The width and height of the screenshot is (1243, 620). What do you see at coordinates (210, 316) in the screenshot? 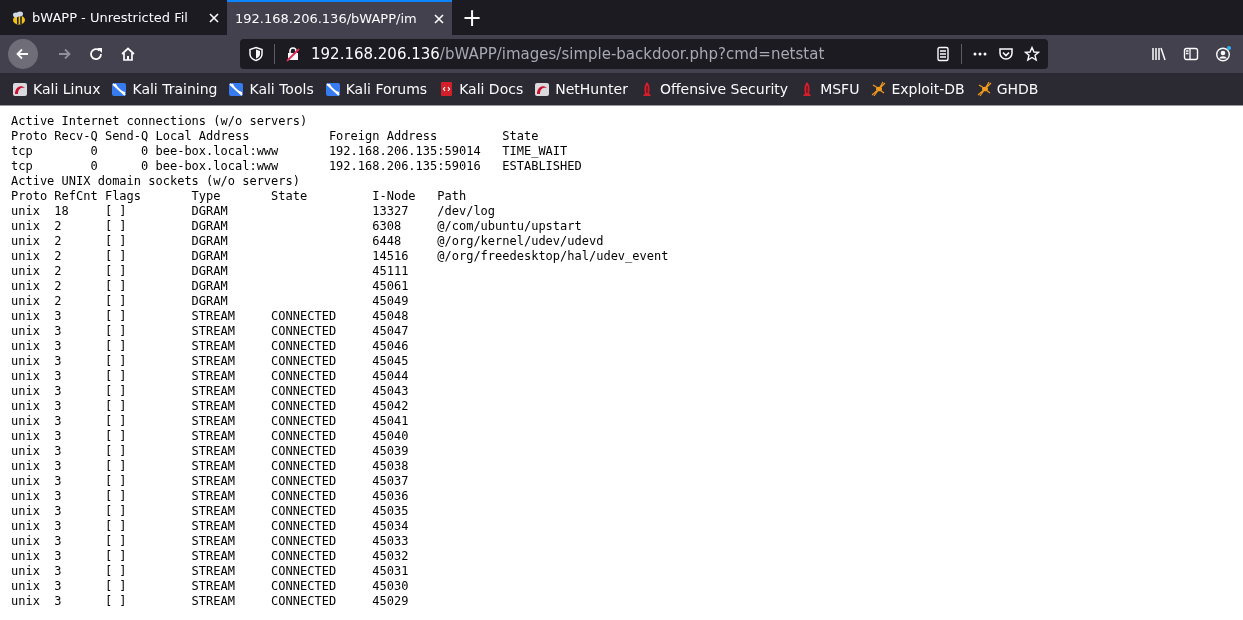
I see `terminal-output-line: unix 3 [ ] STREAM CONNECTED 45048` at bounding box center [210, 316].